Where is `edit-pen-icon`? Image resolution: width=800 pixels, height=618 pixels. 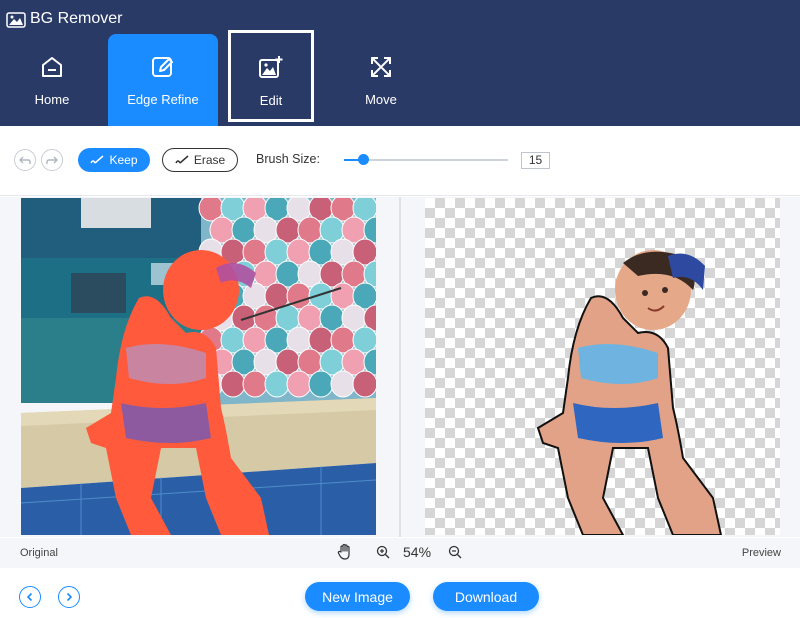
edit-pen-icon is located at coordinates (162, 67).